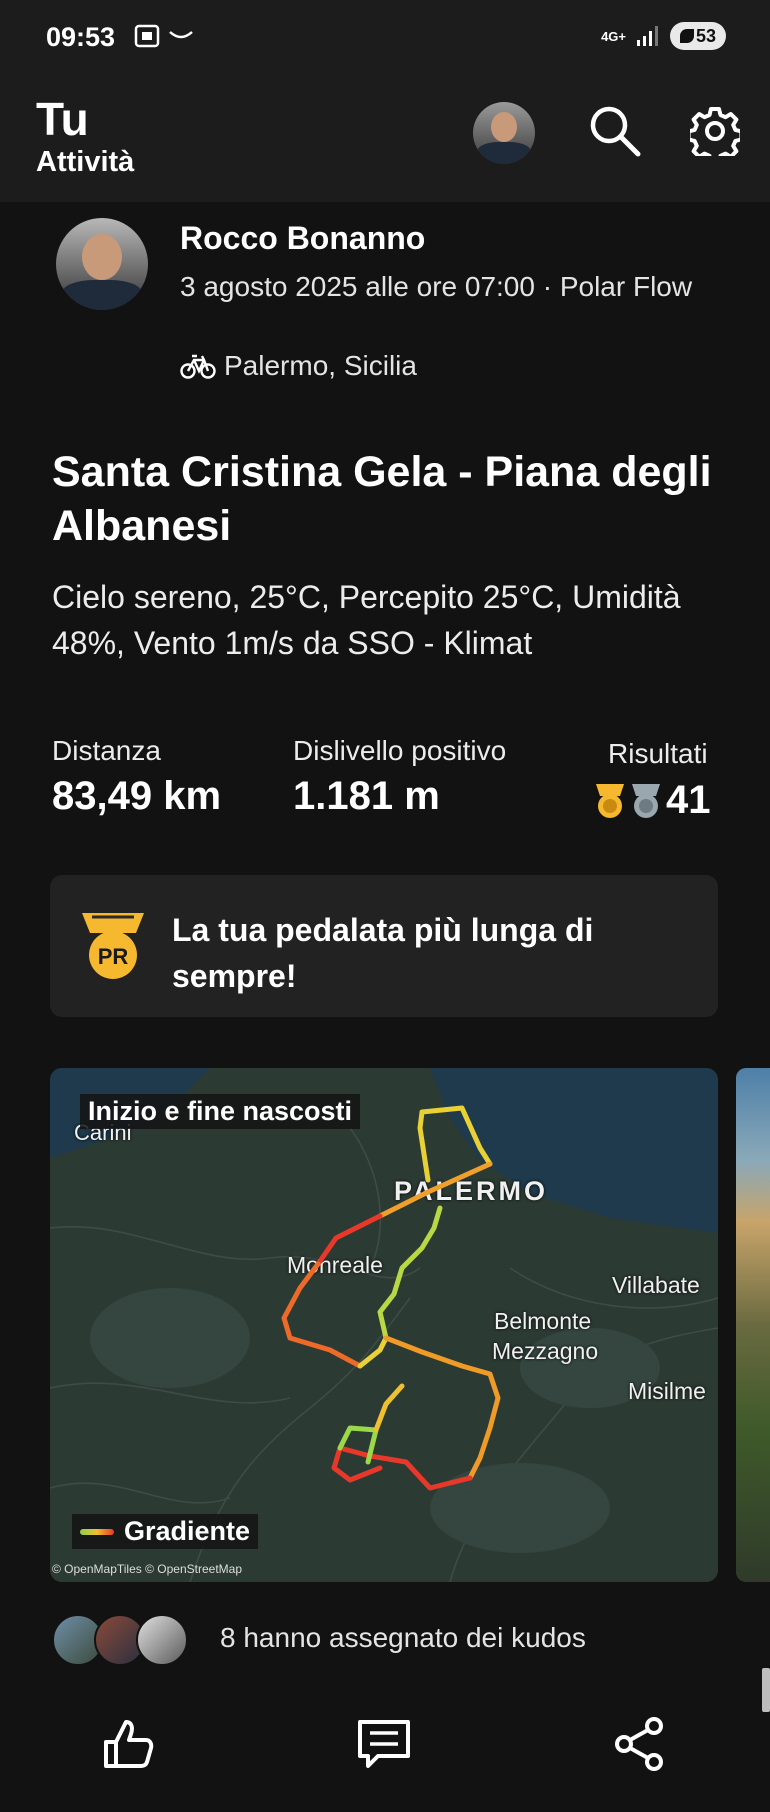 Image resolution: width=770 pixels, height=1812 pixels. What do you see at coordinates (128, 1744) in the screenshot?
I see `thumbs-up-icon` at bounding box center [128, 1744].